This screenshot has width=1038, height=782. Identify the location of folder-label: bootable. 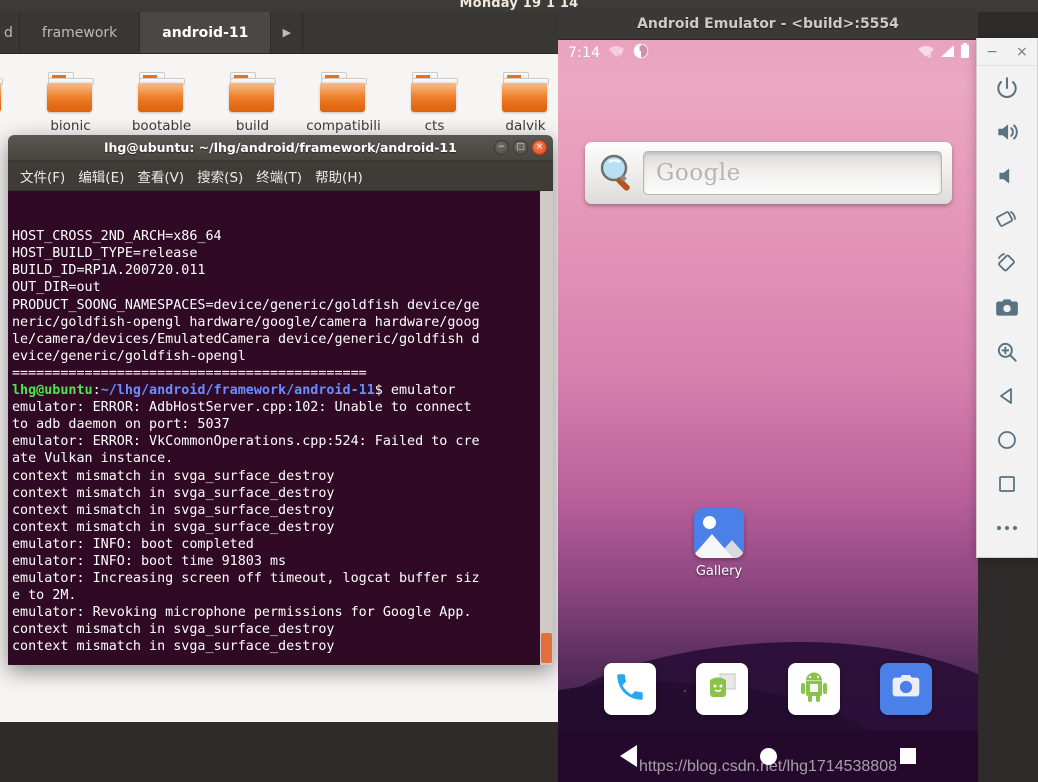
(161, 126).